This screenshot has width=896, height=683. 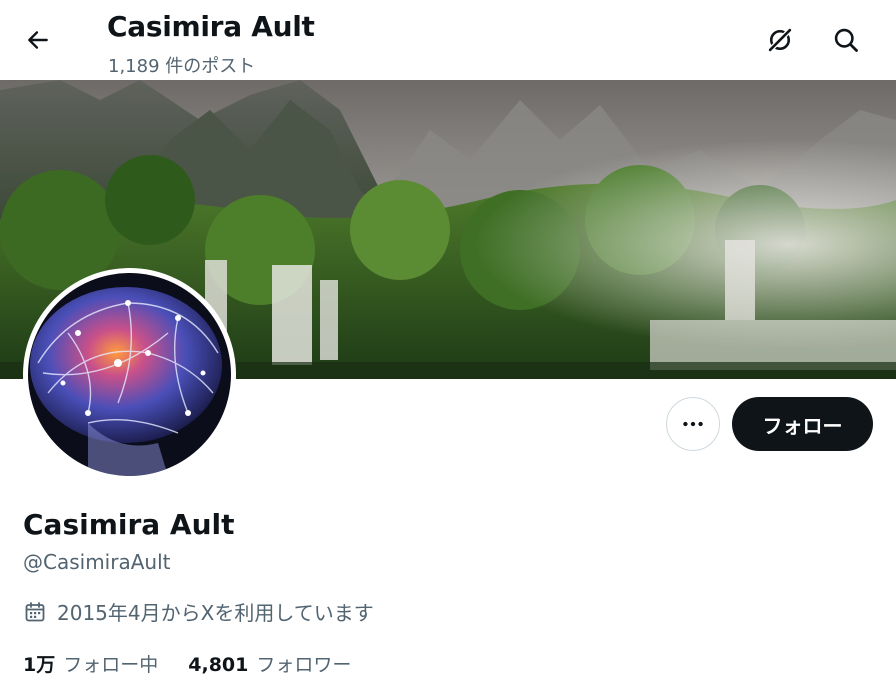 What do you see at coordinates (304, 665) in the screenshot?
I see `followers-label: フォロワー` at bounding box center [304, 665].